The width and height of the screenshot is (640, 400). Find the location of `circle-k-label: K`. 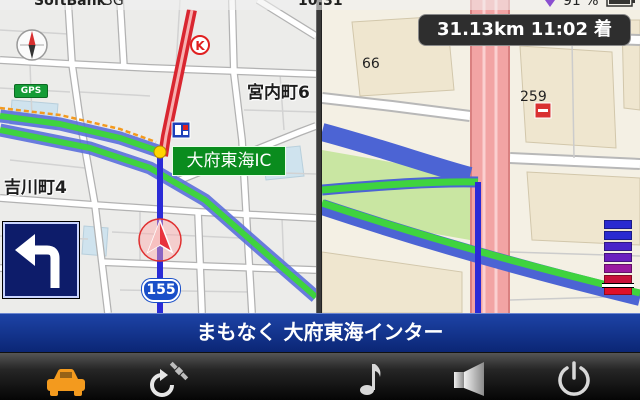

circle-k-label: K is located at coordinates (200, 46).